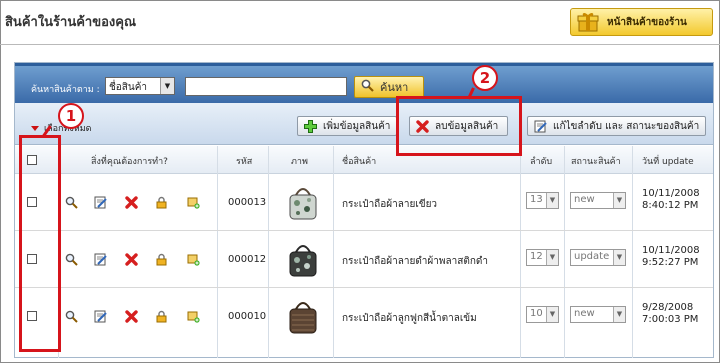 The image size is (720, 363). Describe the element at coordinates (670, 205) in the screenshot. I see `updated-time: 8:40:12 PM` at that location.